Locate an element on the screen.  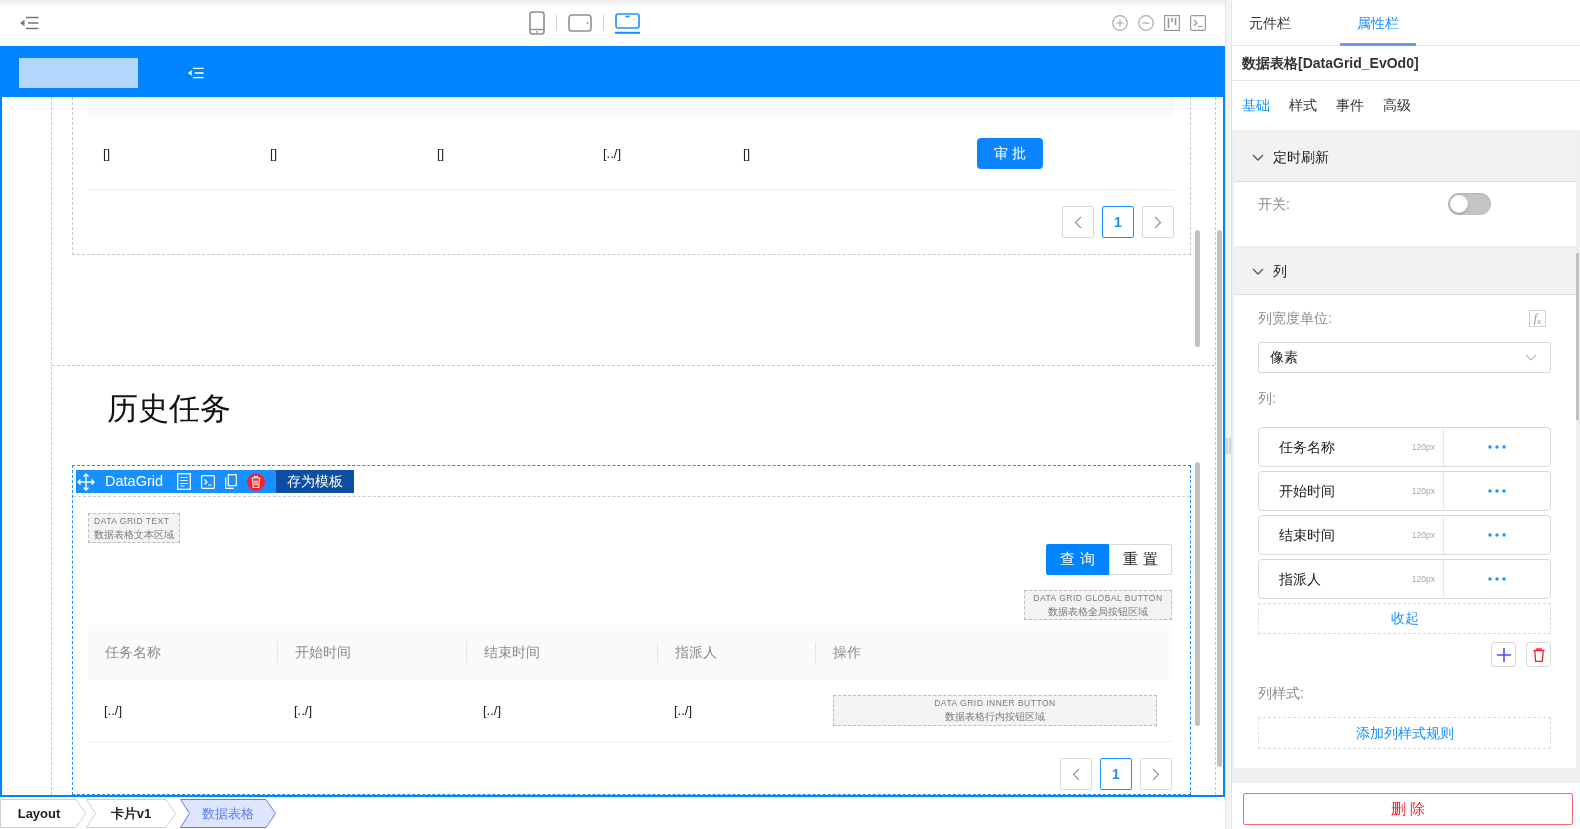
delete-column-button is located at coordinates (1538, 654).